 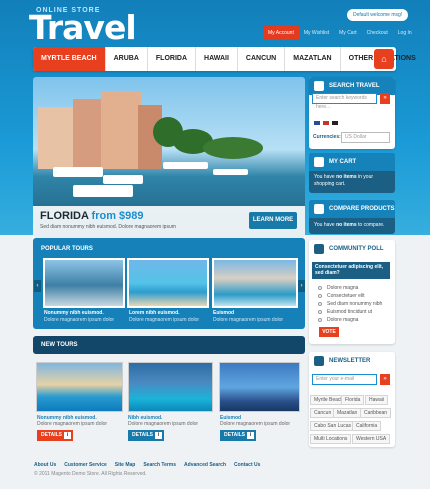 I want to click on popular-tour-name: Nonummy nibh euismod., so click(x=74, y=313).